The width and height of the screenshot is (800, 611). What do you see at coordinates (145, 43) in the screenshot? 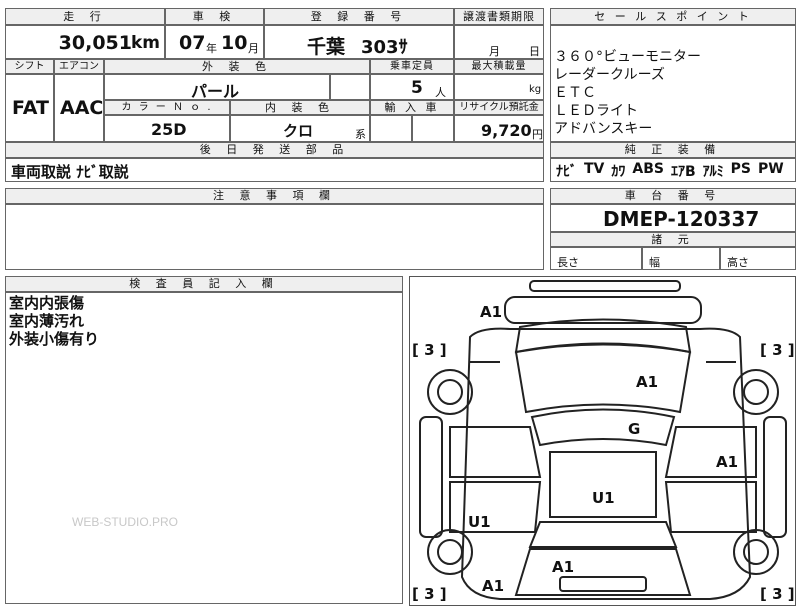
I see `mileage-unit: km` at bounding box center [145, 43].